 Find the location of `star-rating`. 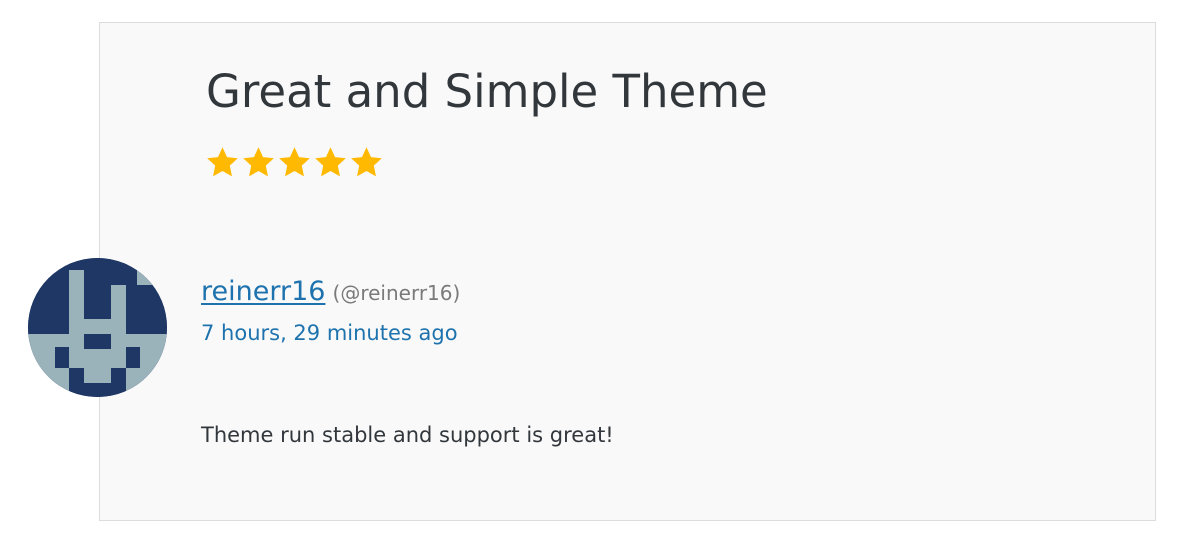

star-rating is located at coordinates (294, 163).